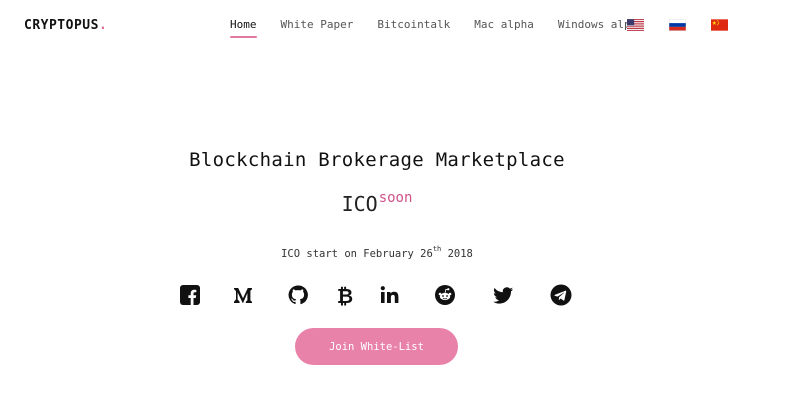 The width and height of the screenshot is (800, 414). What do you see at coordinates (413, 28) in the screenshot?
I see `nav-item-bitcointalk: Bitcointalk` at bounding box center [413, 28].